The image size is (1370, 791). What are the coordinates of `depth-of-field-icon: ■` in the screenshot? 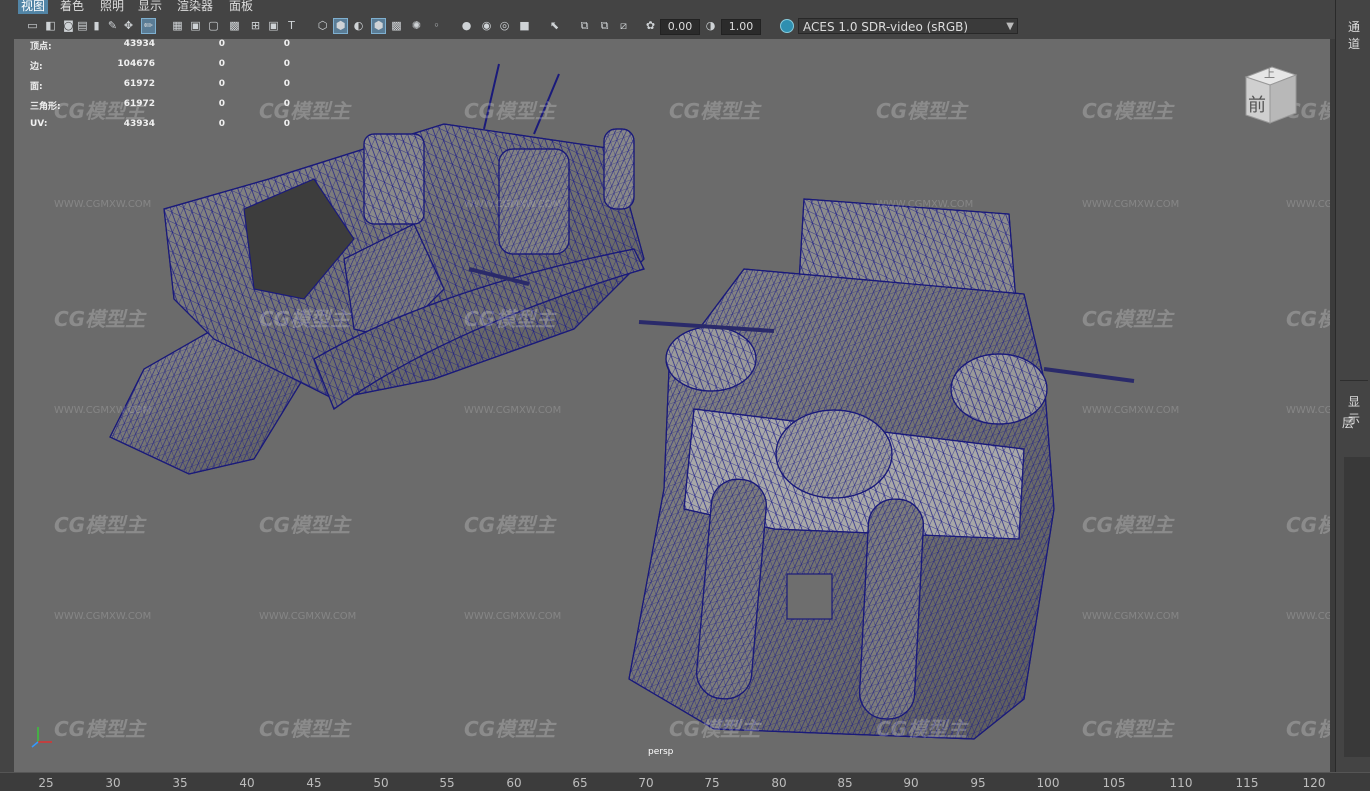 It's located at (524, 26).